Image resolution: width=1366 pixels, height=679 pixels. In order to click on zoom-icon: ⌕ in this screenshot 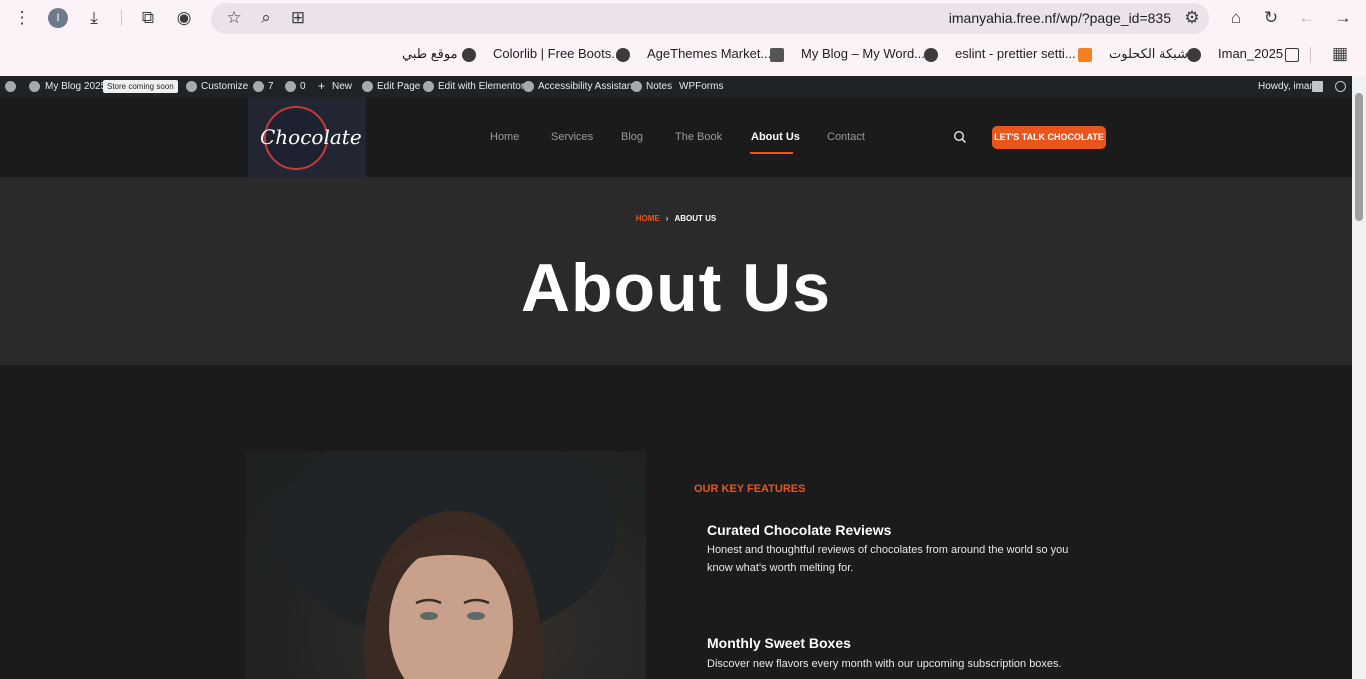, I will do `click(266, 18)`.